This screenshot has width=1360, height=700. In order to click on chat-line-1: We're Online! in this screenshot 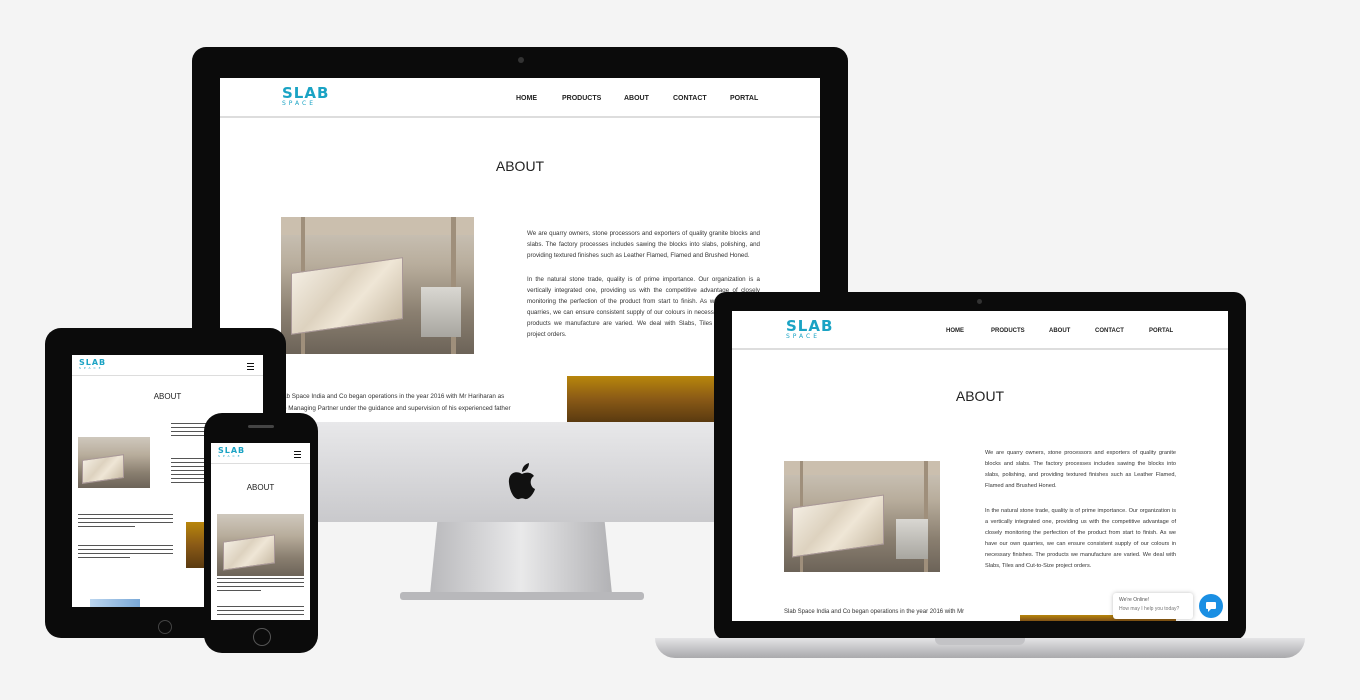, I will do `click(1134, 600)`.